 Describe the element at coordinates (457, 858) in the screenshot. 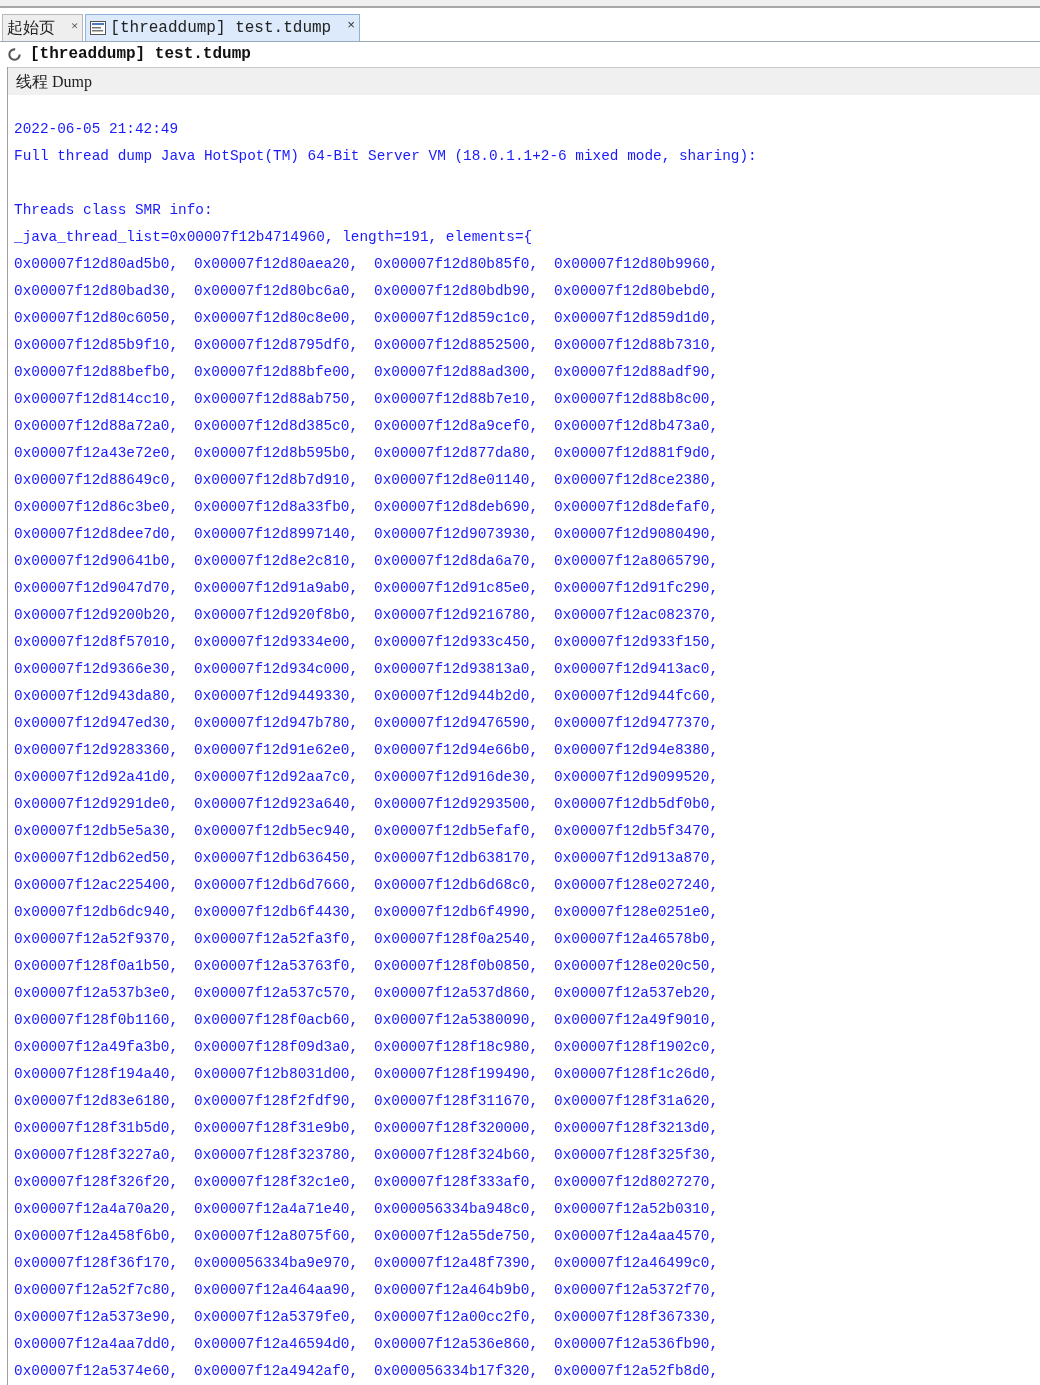

I see `thread-address: 0x00007f12db638170,` at that location.